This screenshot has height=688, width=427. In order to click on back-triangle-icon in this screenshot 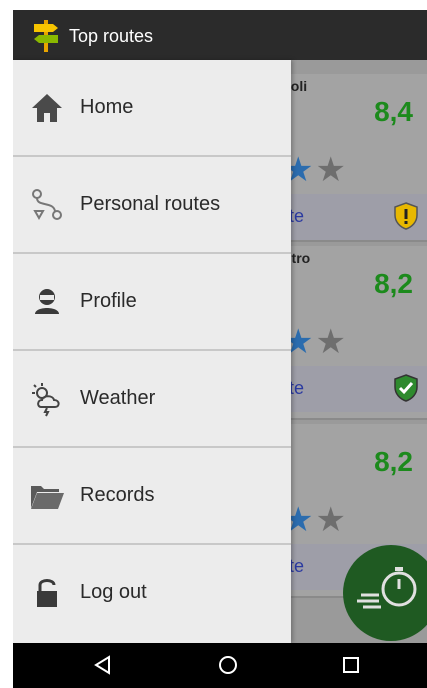, I will do `click(102, 665)`.